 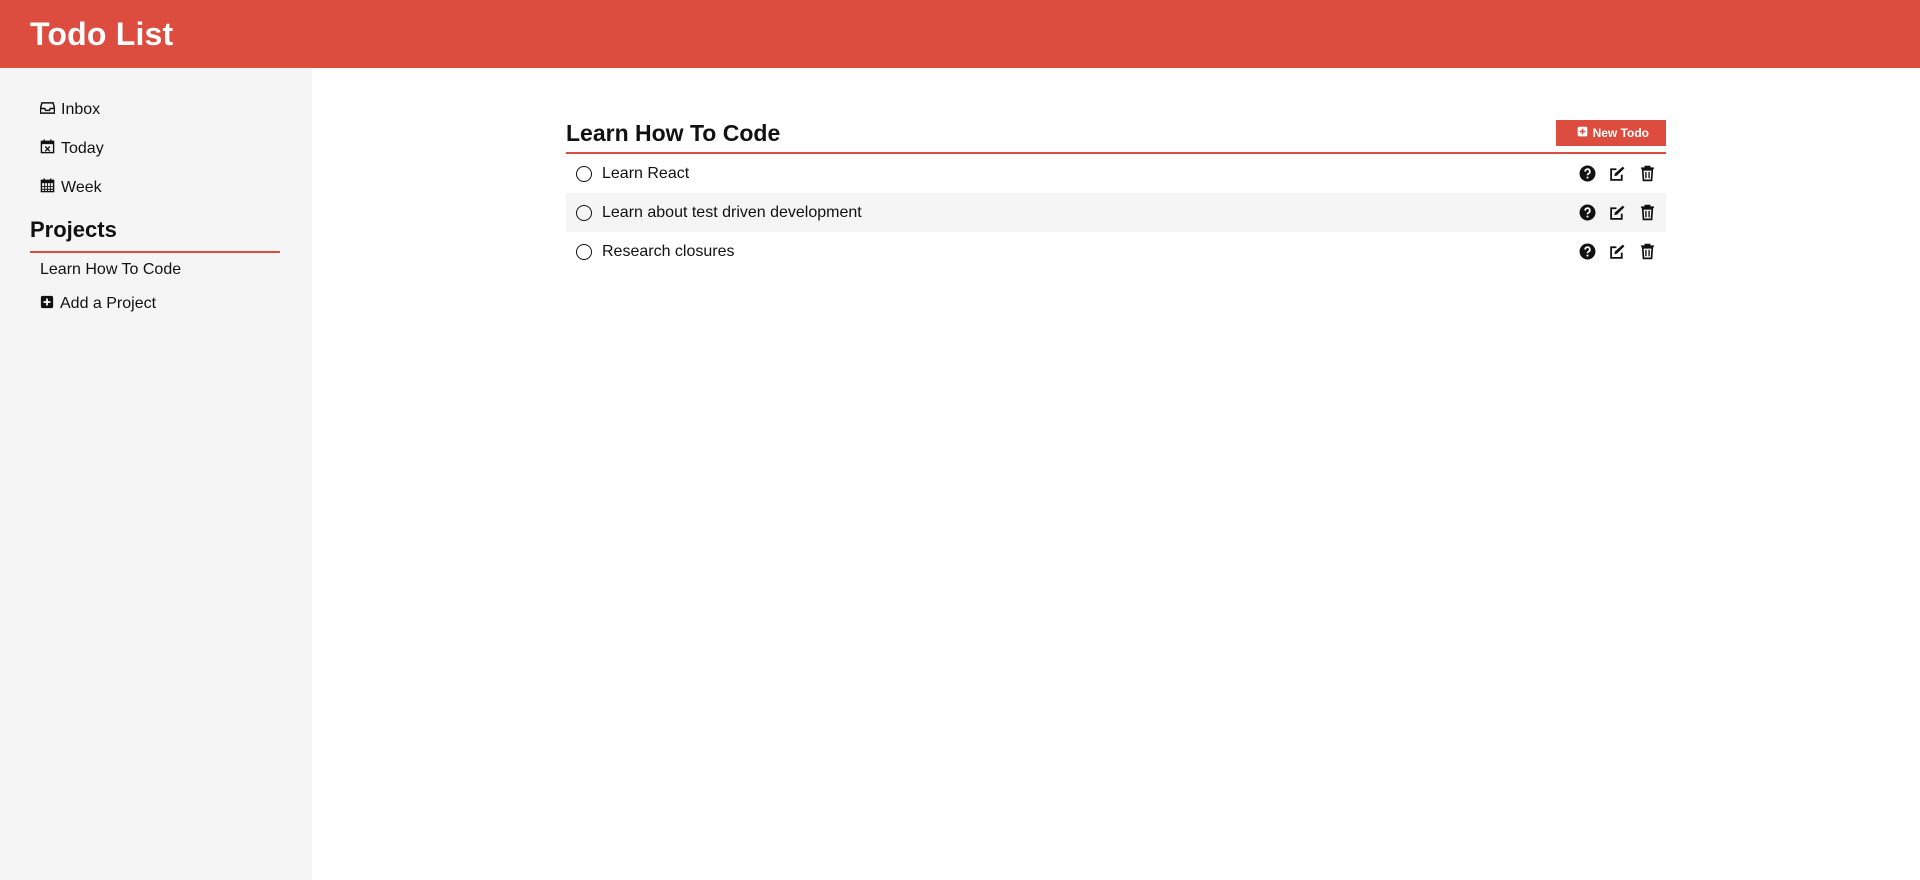 What do you see at coordinates (960, 34) in the screenshot?
I see `app-header: Todo List` at bounding box center [960, 34].